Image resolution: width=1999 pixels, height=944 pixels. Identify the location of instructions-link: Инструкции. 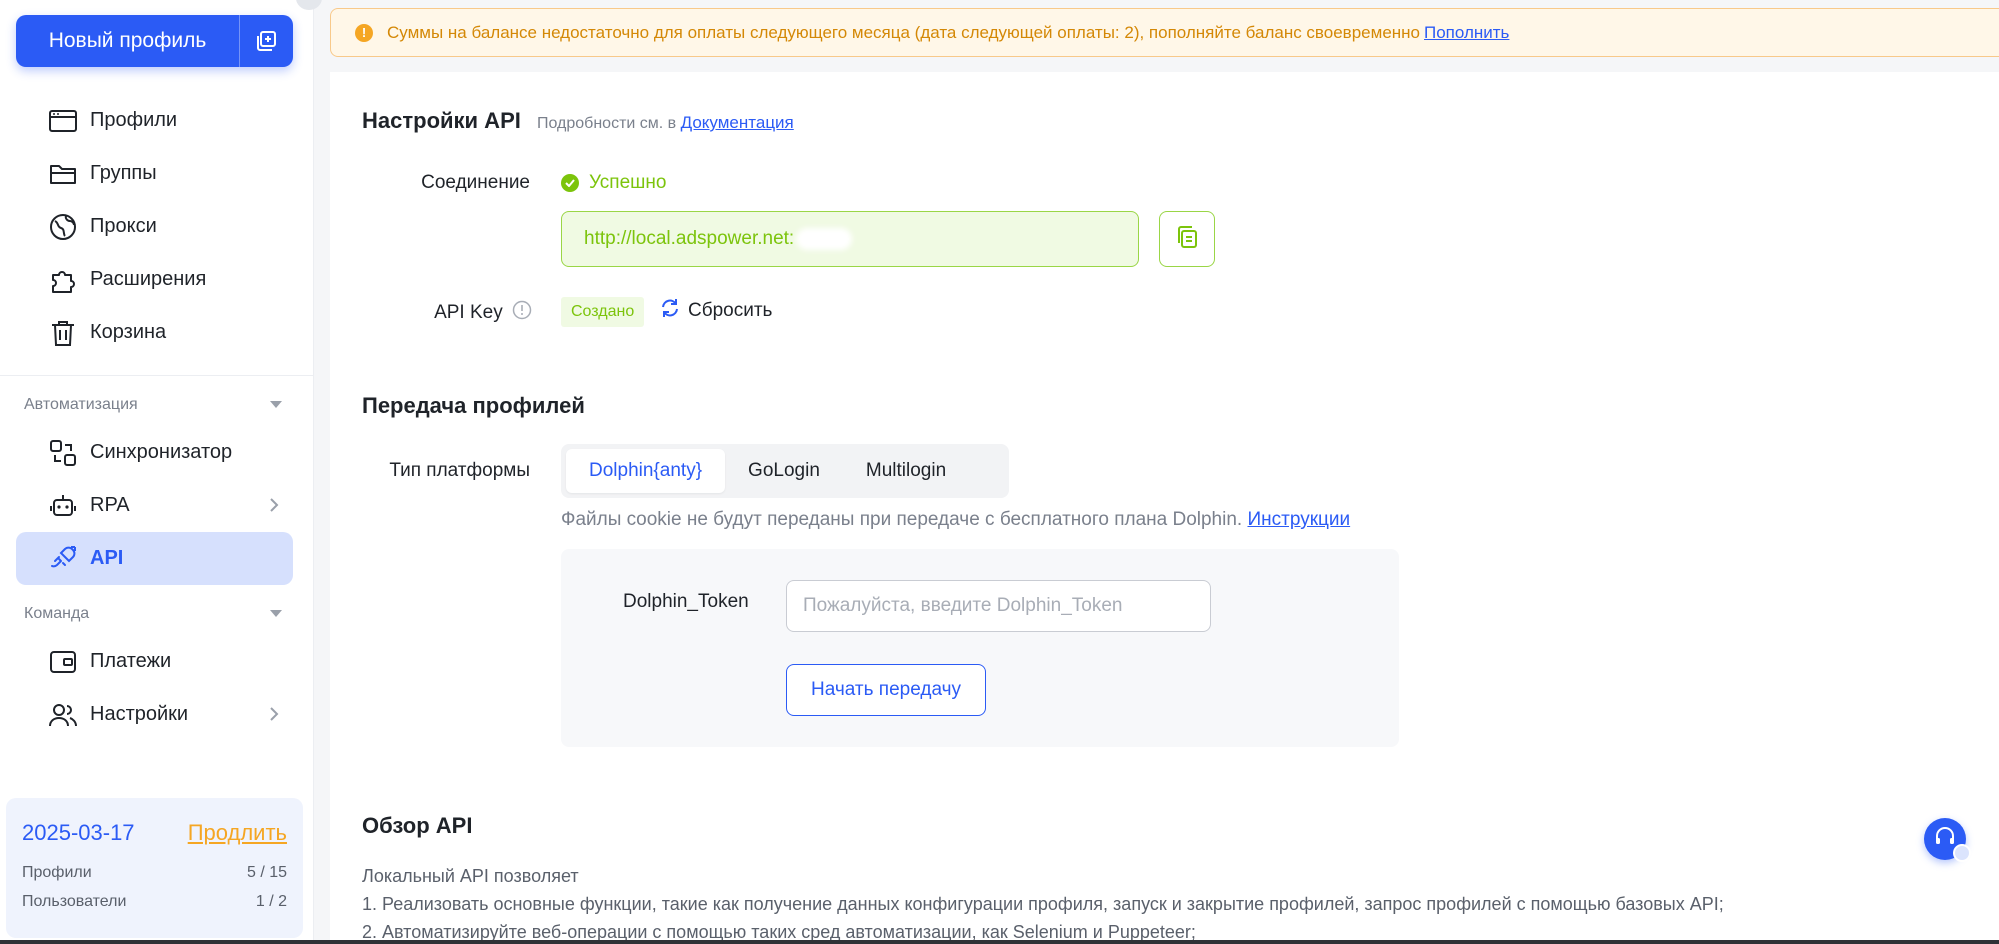
(1298, 519).